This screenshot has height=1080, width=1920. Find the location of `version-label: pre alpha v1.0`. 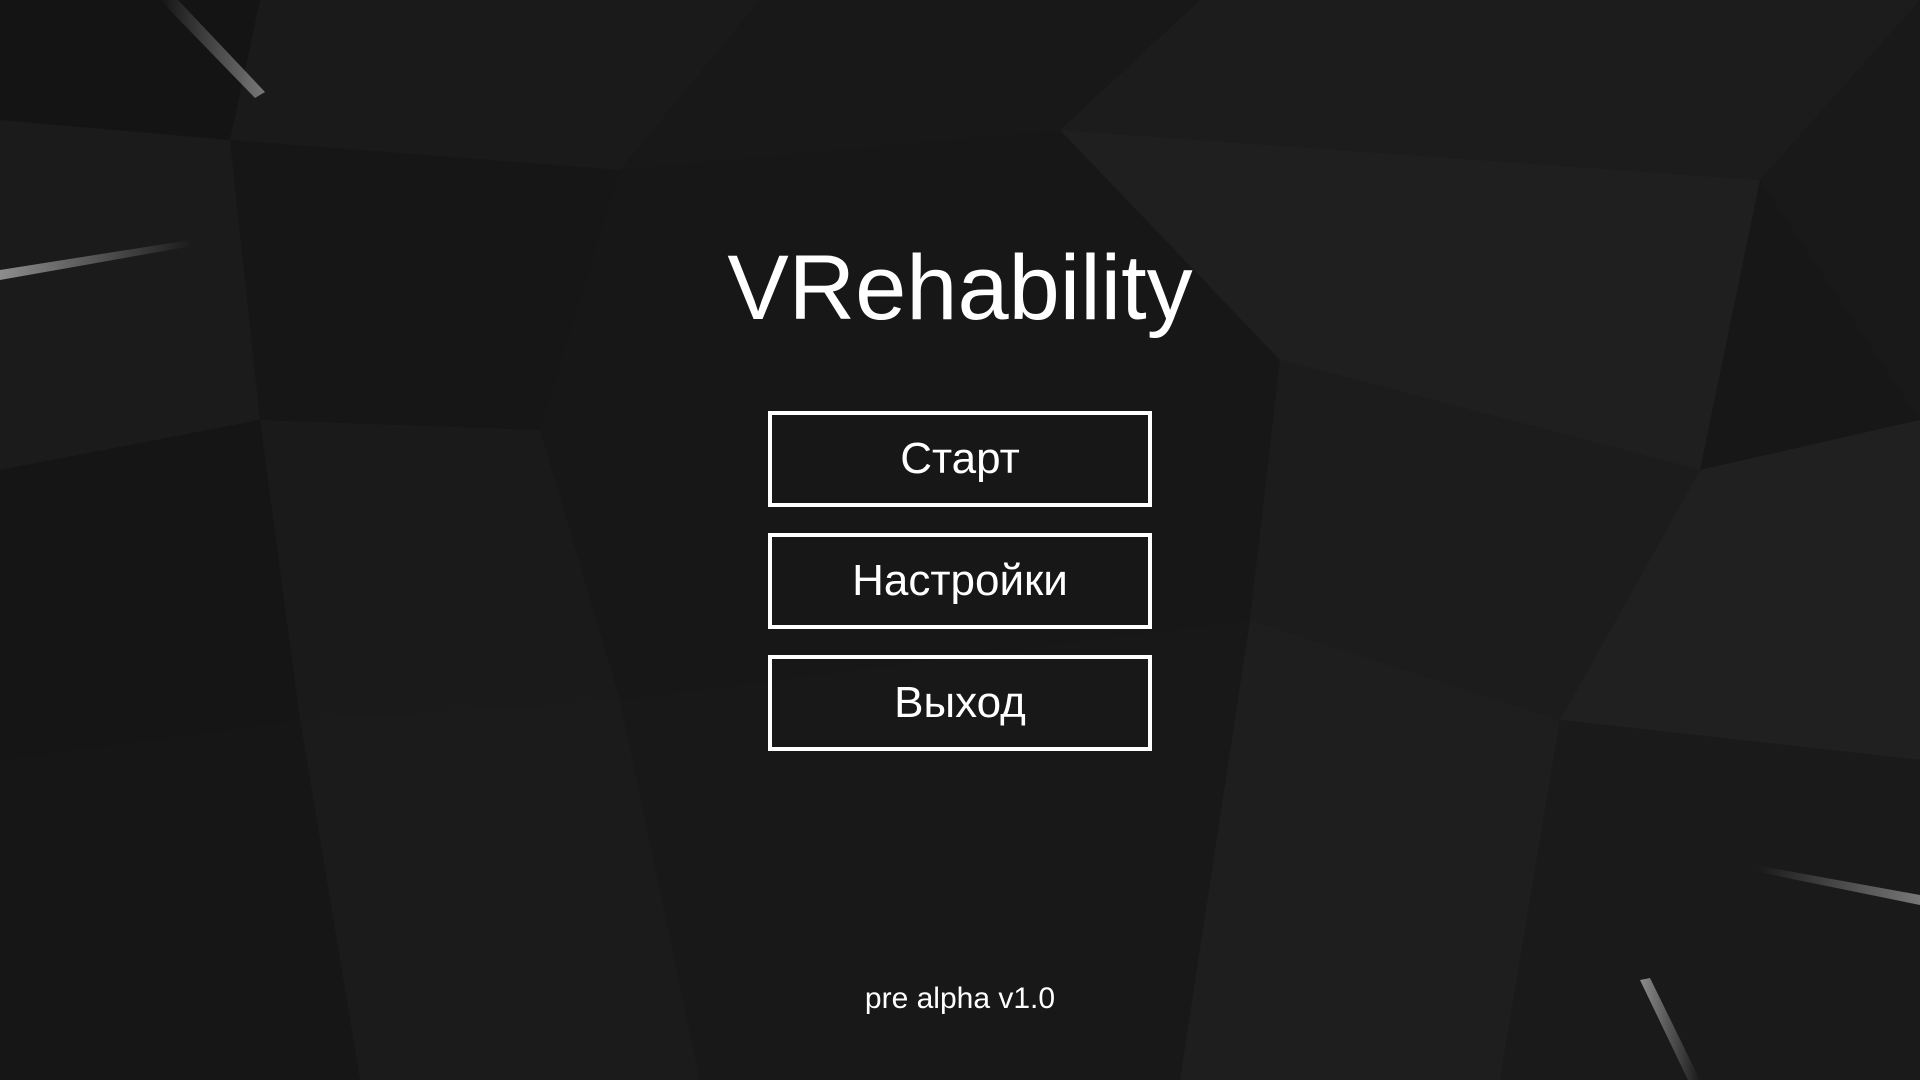

version-label: pre alpha v1.0 is located at coordinates (960, 998).